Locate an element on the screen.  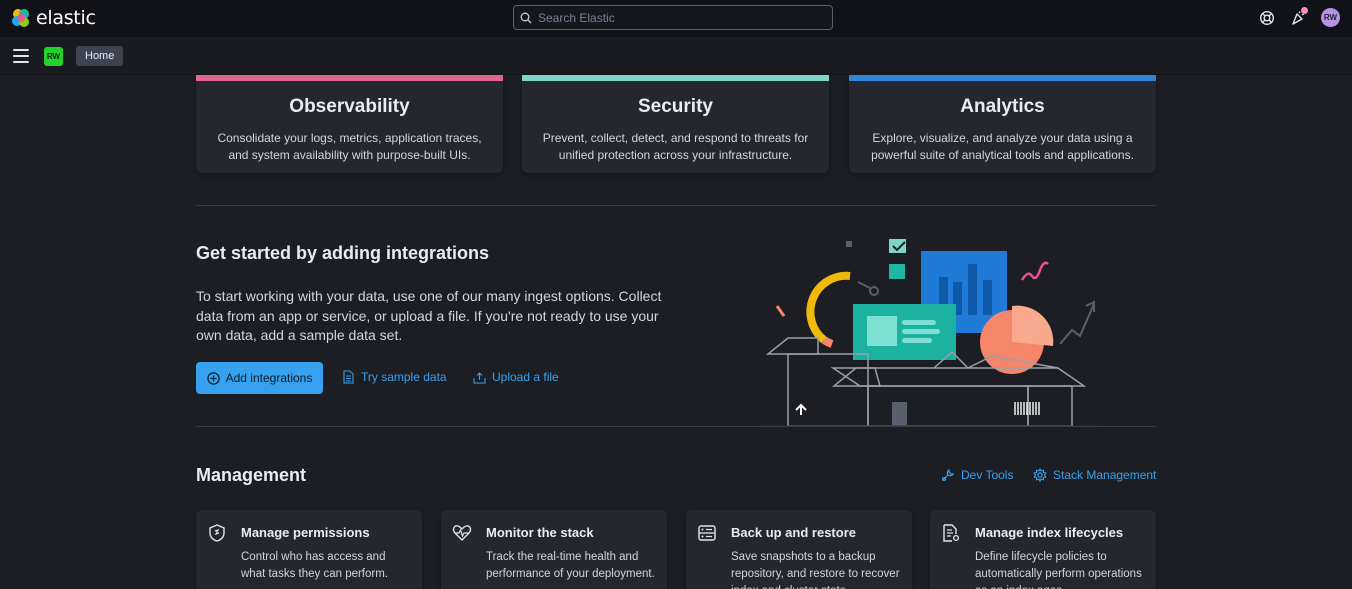
shield-icon is located at coordinates (217, 533).